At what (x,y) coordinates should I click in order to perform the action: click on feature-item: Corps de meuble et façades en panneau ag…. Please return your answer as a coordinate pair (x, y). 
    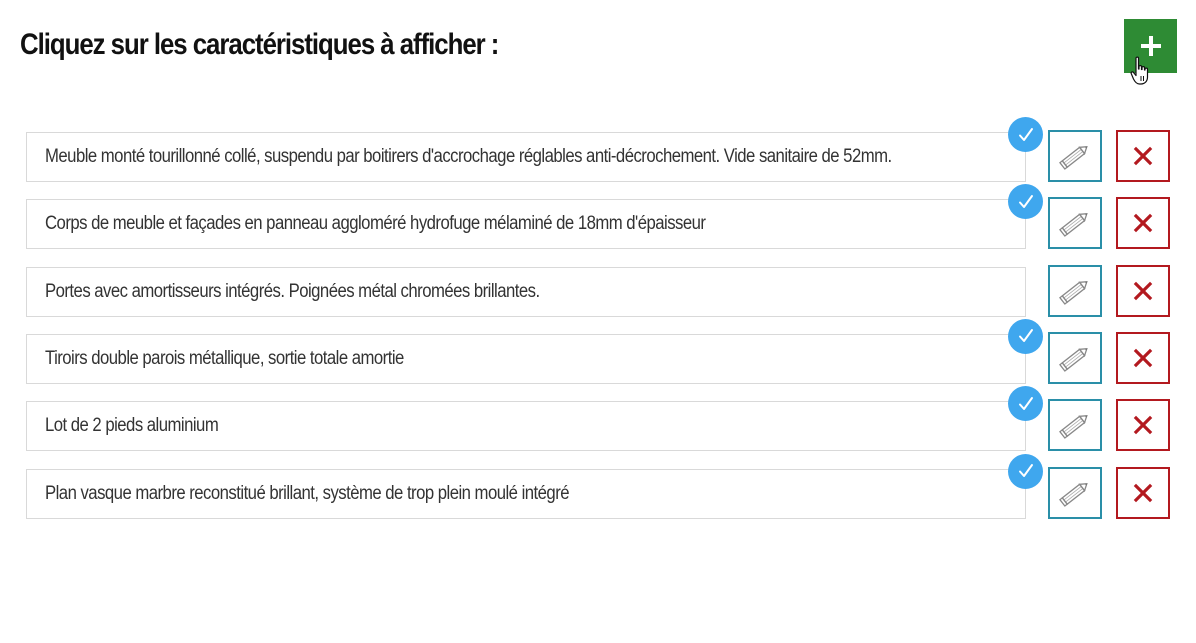
    Looking at the image, I should click on (526, 224).